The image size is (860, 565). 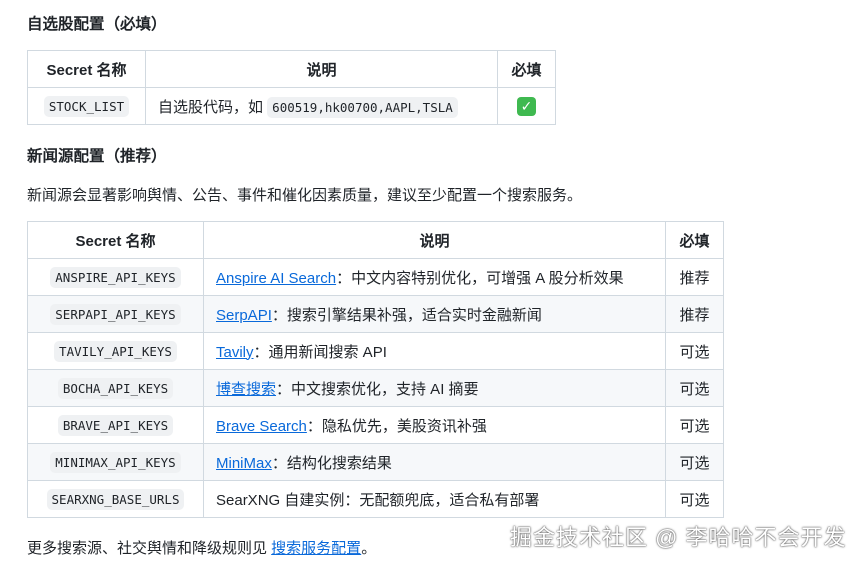 What do you see at coordinates (202, 548) in the screenshot?
I see `footer-text: 更多搜索源、社交舆情和降级规则见 搜索服务配置。` at bounding box center [202, 548].